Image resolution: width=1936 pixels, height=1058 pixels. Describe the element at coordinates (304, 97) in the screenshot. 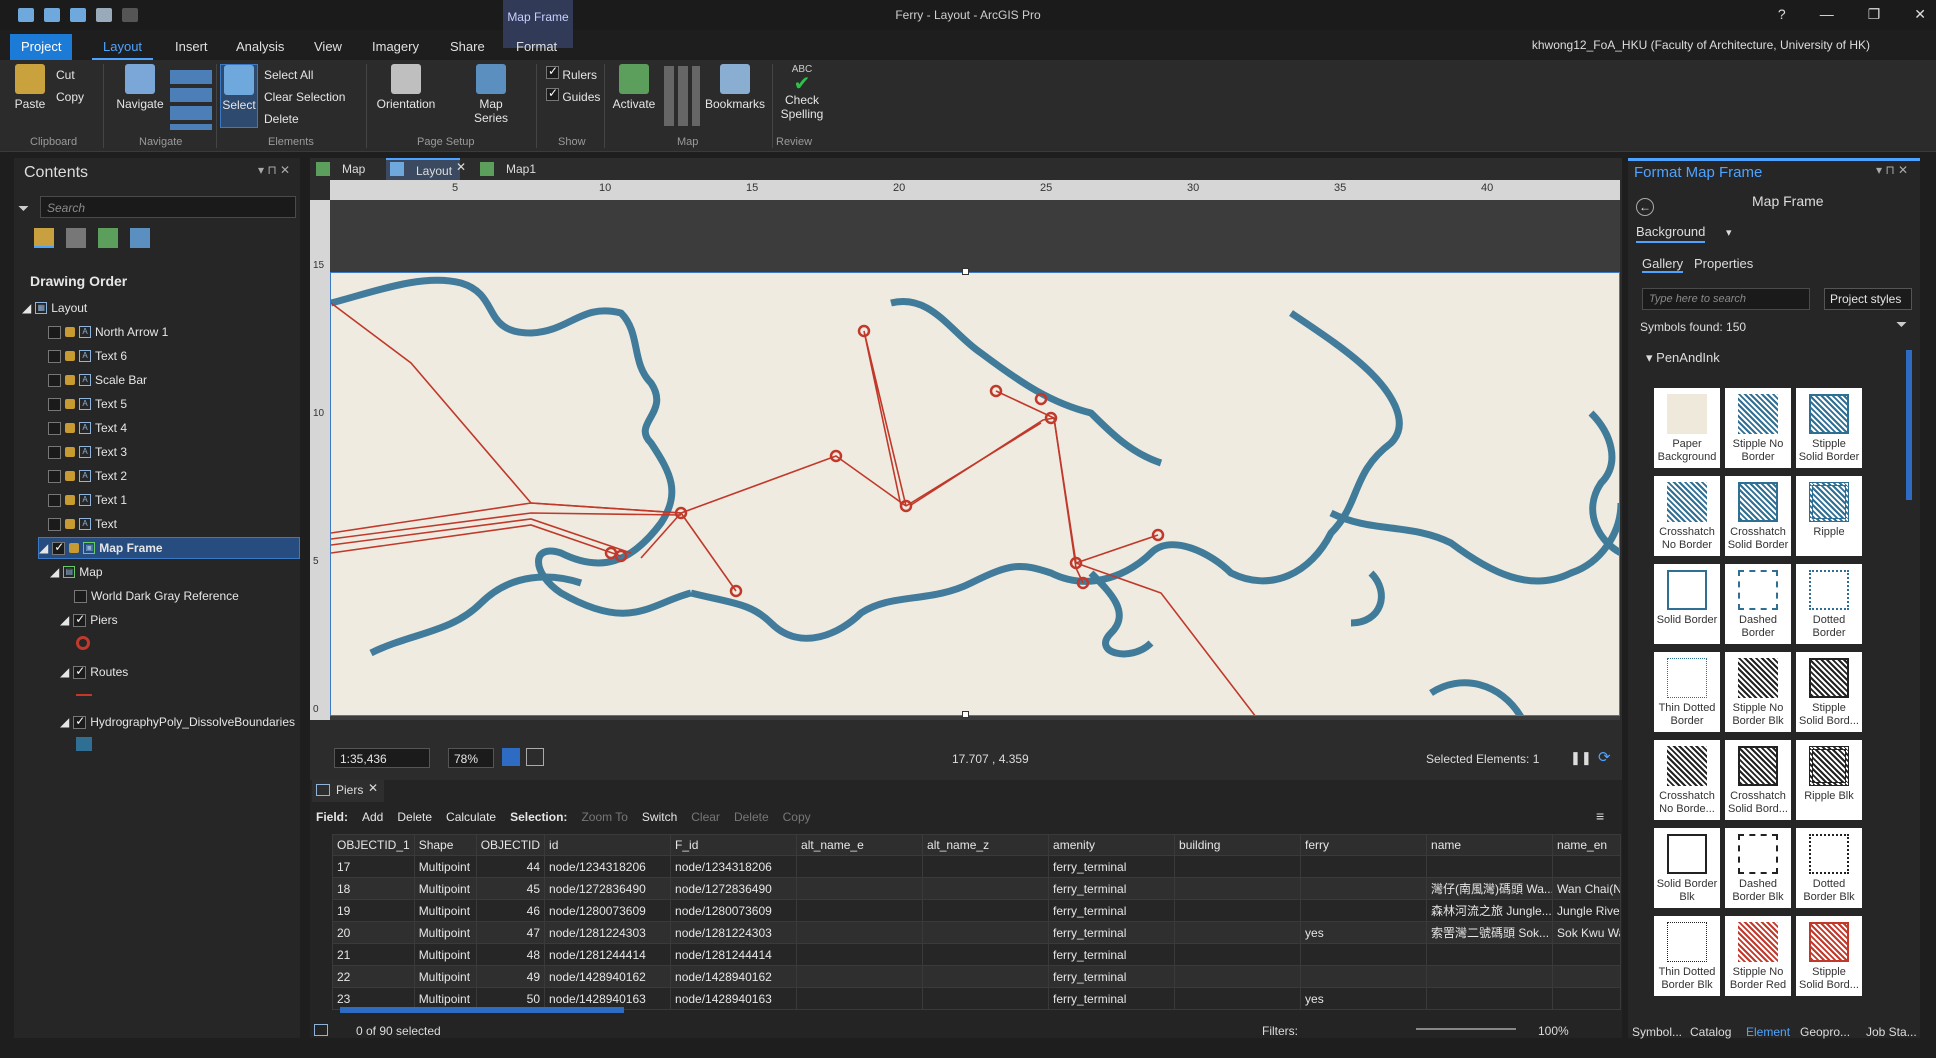

I see `clear-selection-button: Clear Selection` at that location.